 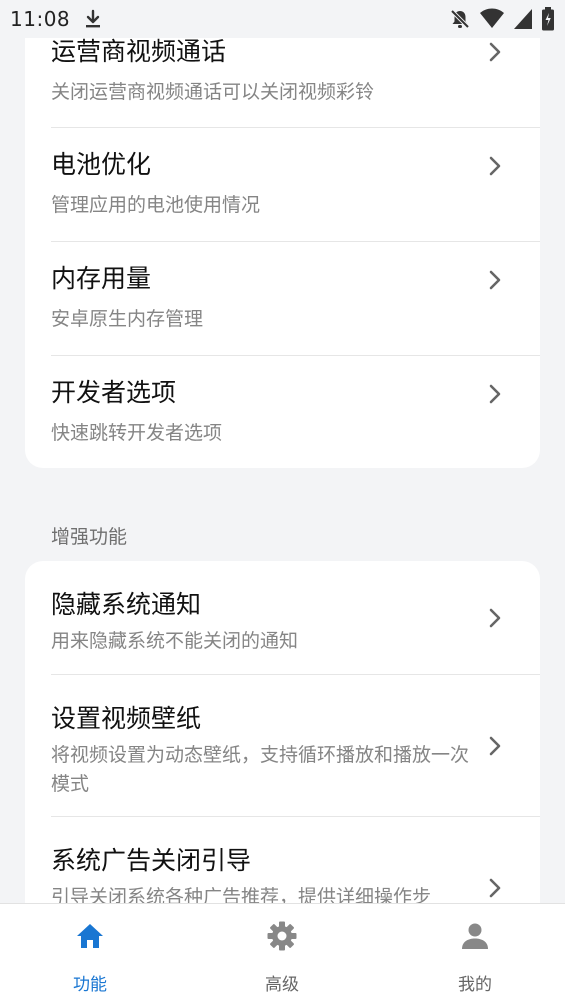 I want to click on list-item-video-wallpaper: 设置视频壁纸 将视频设置为动态壁纸，支持循环播放和播放一次模式, so click(x=282, y=745).